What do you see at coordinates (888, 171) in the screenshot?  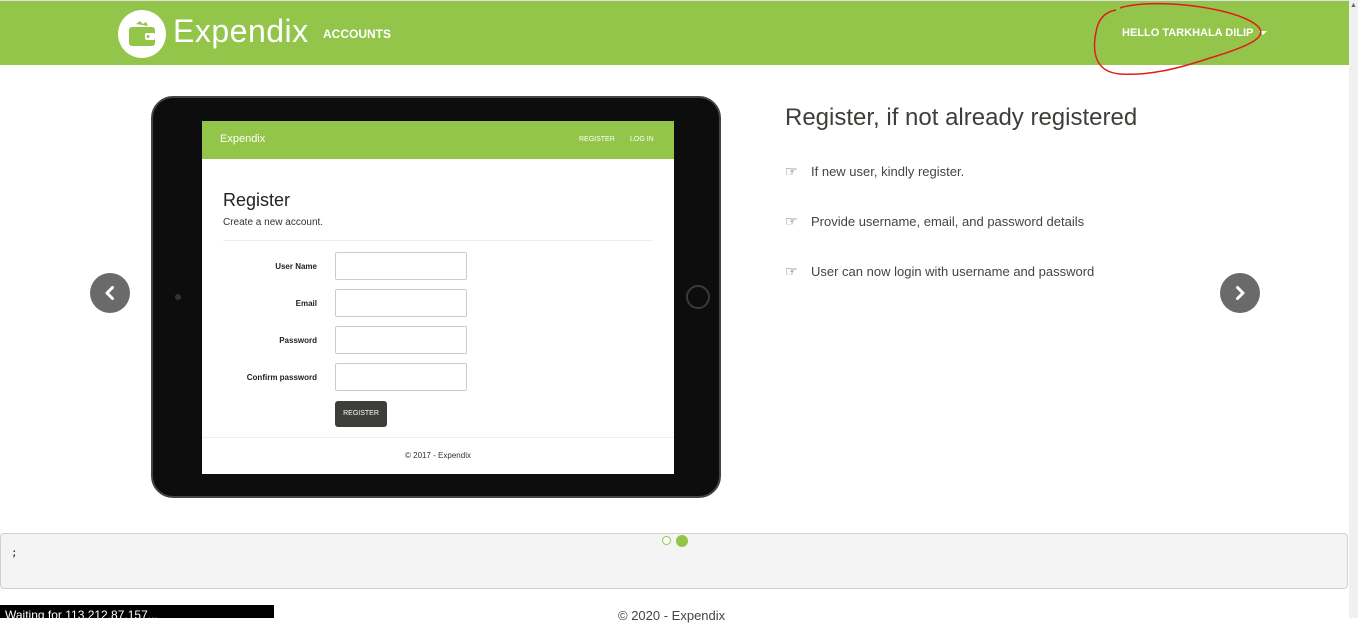 I see `slide-point-text: If new user, kindly register.` at bounding box center [888, 171].